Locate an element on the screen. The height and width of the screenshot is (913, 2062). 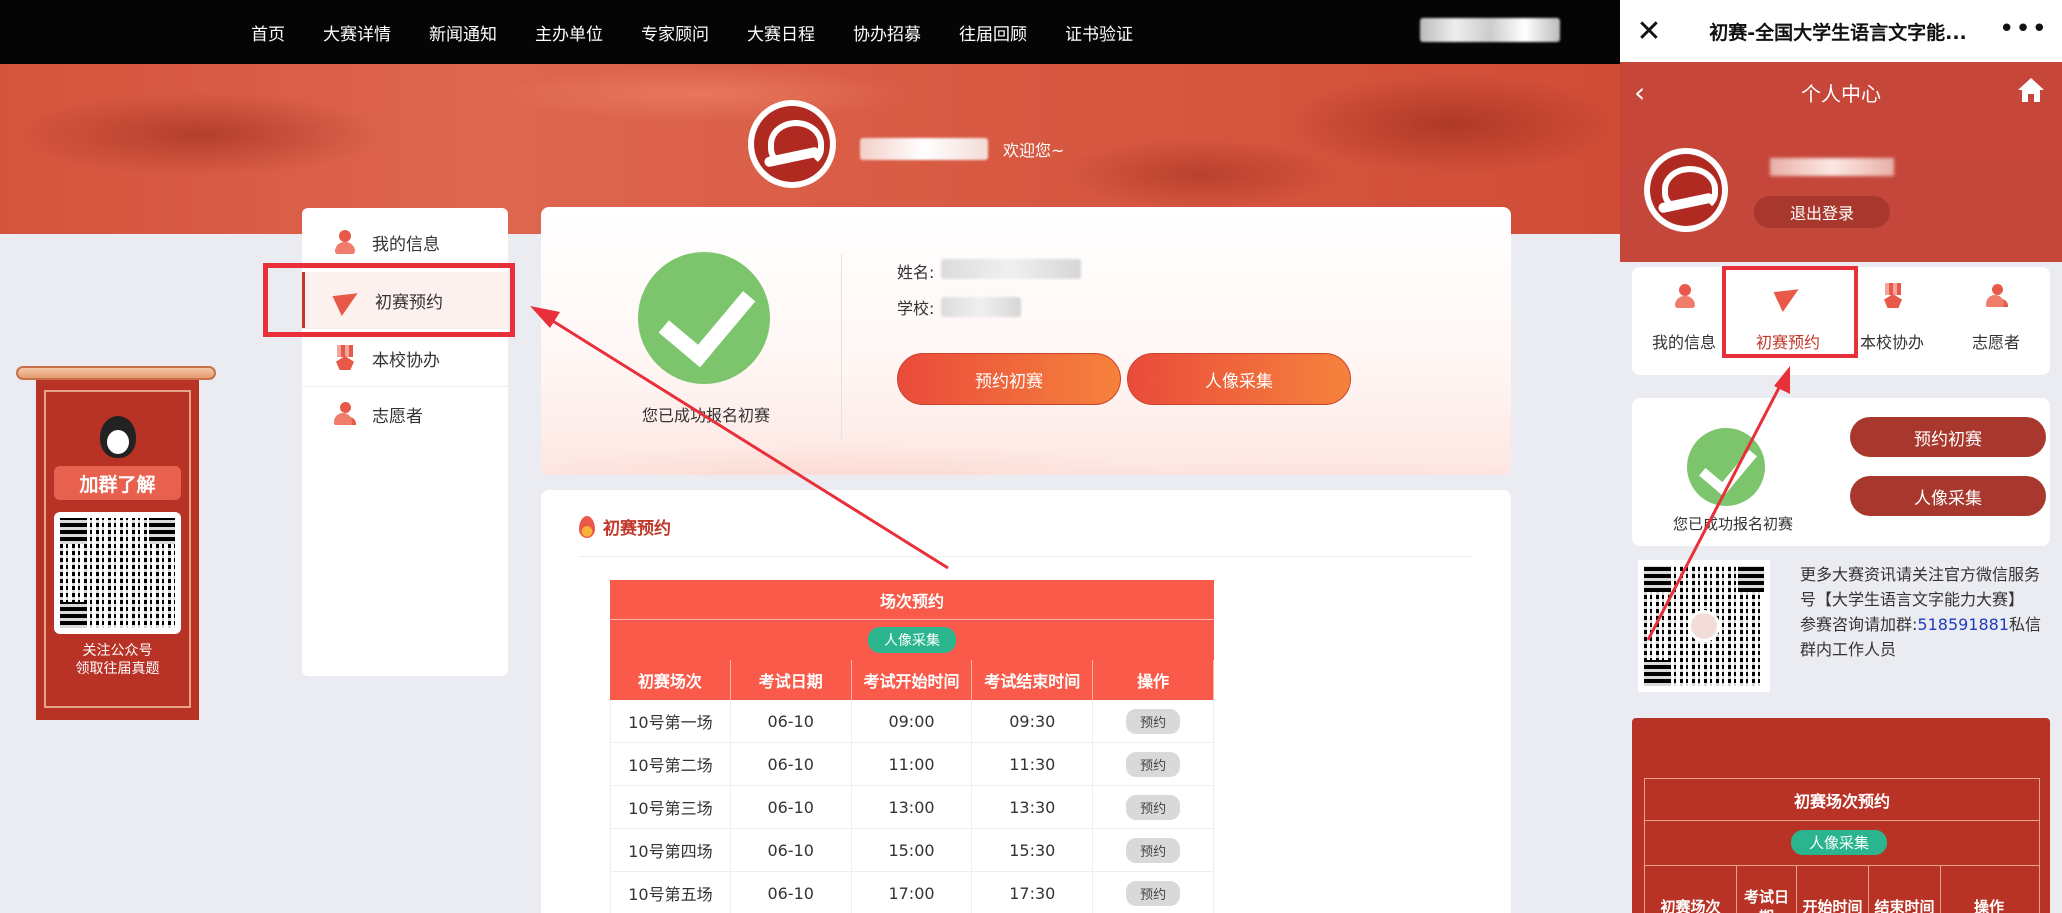
start-time-cell: 11:00 is located at coordinates (912, 764).